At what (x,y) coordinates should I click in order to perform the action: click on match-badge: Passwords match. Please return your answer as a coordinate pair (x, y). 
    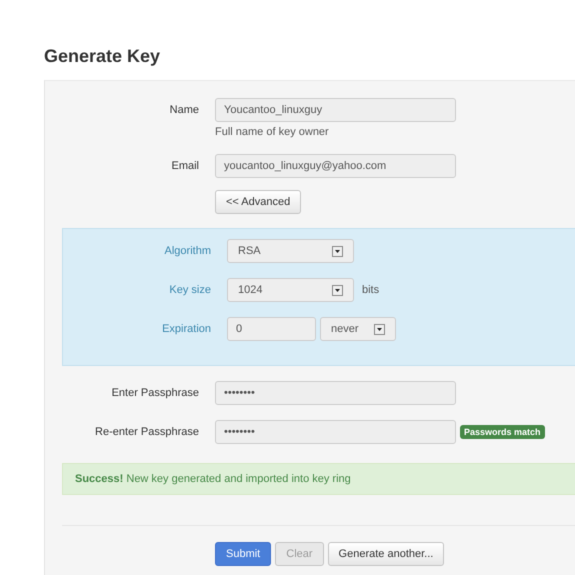
    Looking at the image, I should click on (502, 432).